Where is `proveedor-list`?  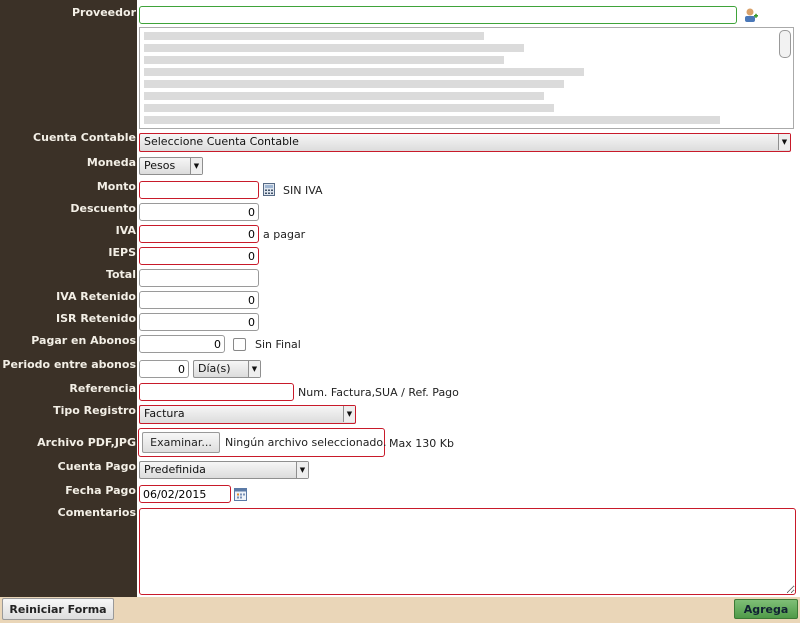
proveedor-list is located at coordinates (466, 78).